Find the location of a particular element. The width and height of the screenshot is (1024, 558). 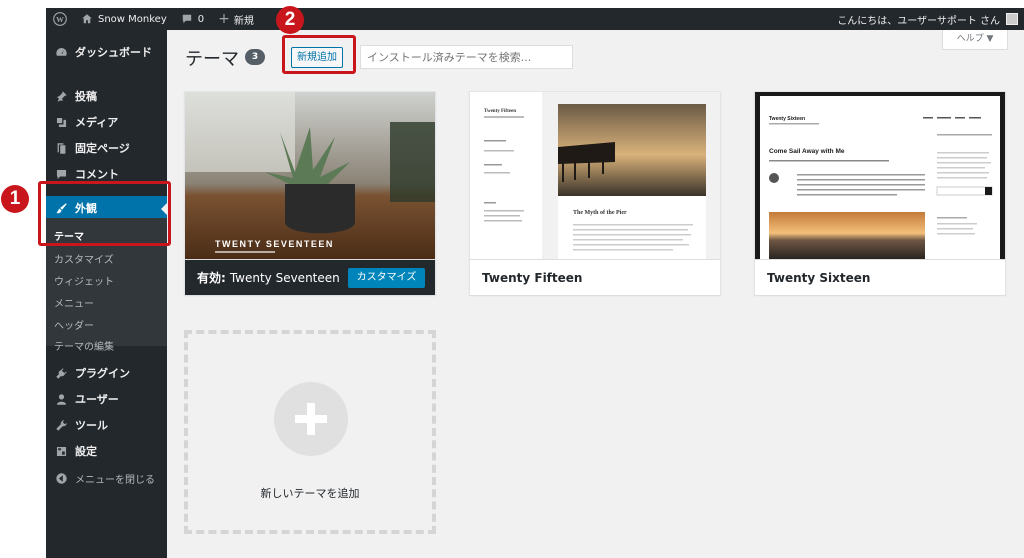

sidebar-item-tools: ツール is located at coordinates (106, 425).